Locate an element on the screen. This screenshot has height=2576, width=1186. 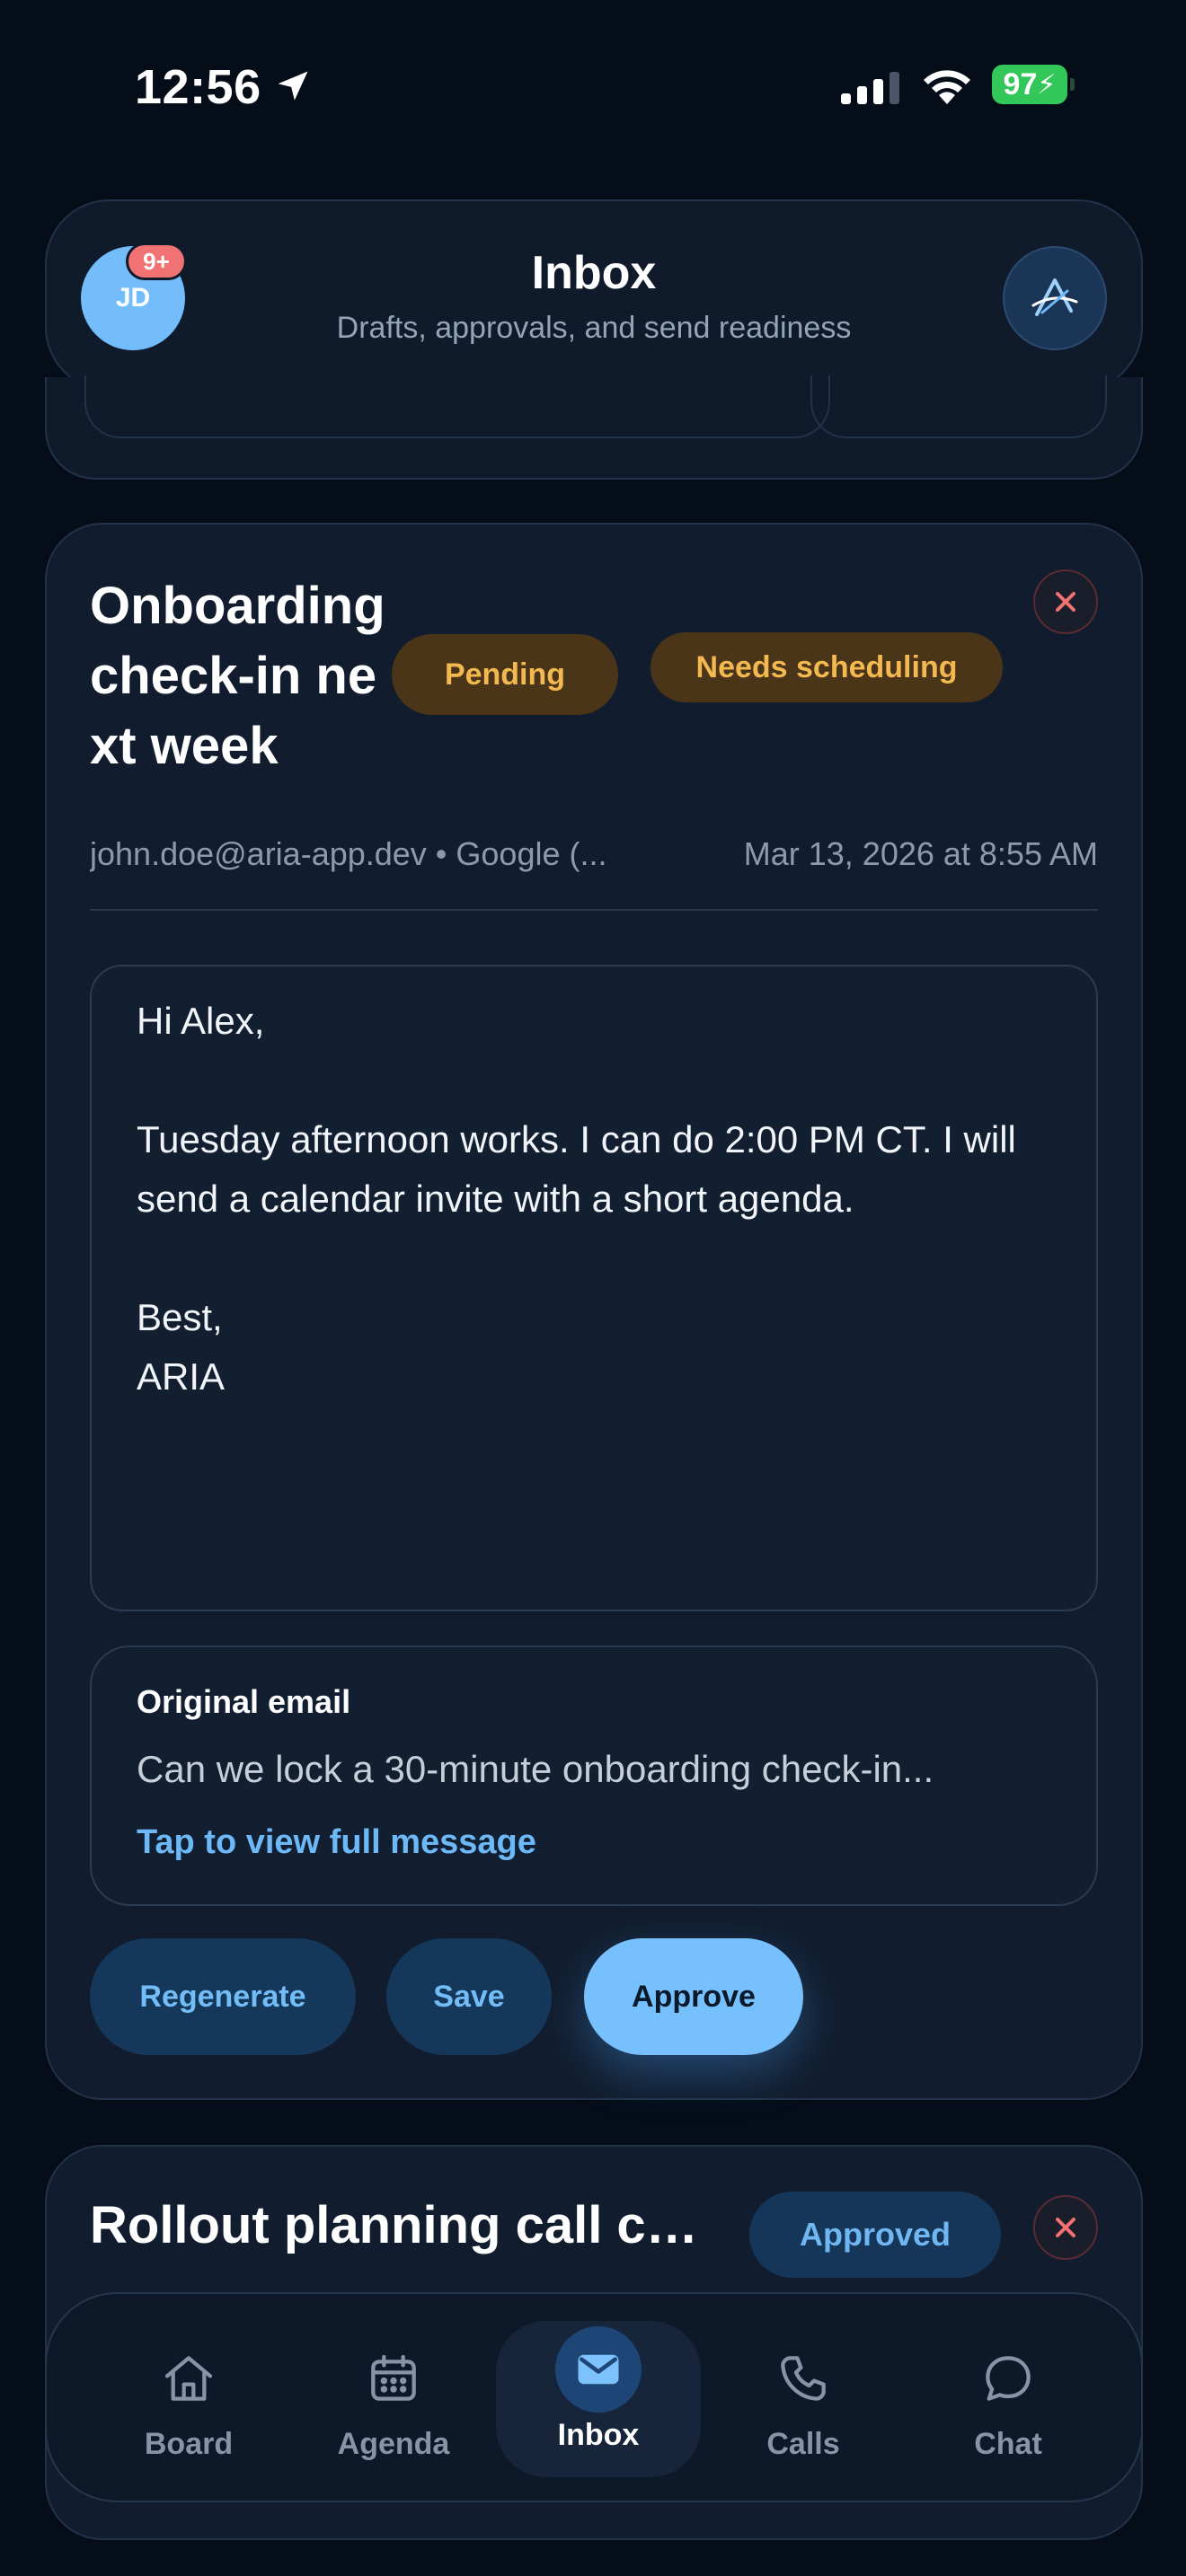
aria-logo-icon is located at coordinates (1054, 297).